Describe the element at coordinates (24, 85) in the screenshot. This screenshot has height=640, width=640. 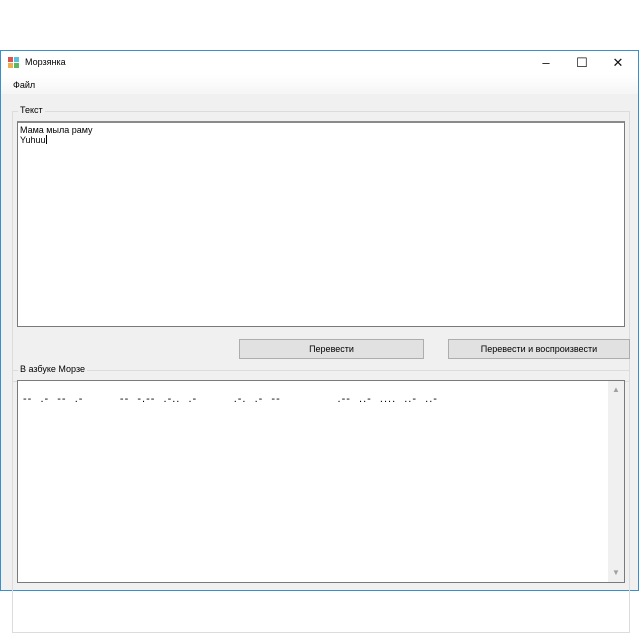
I see `menu-file: Файл` at that location.